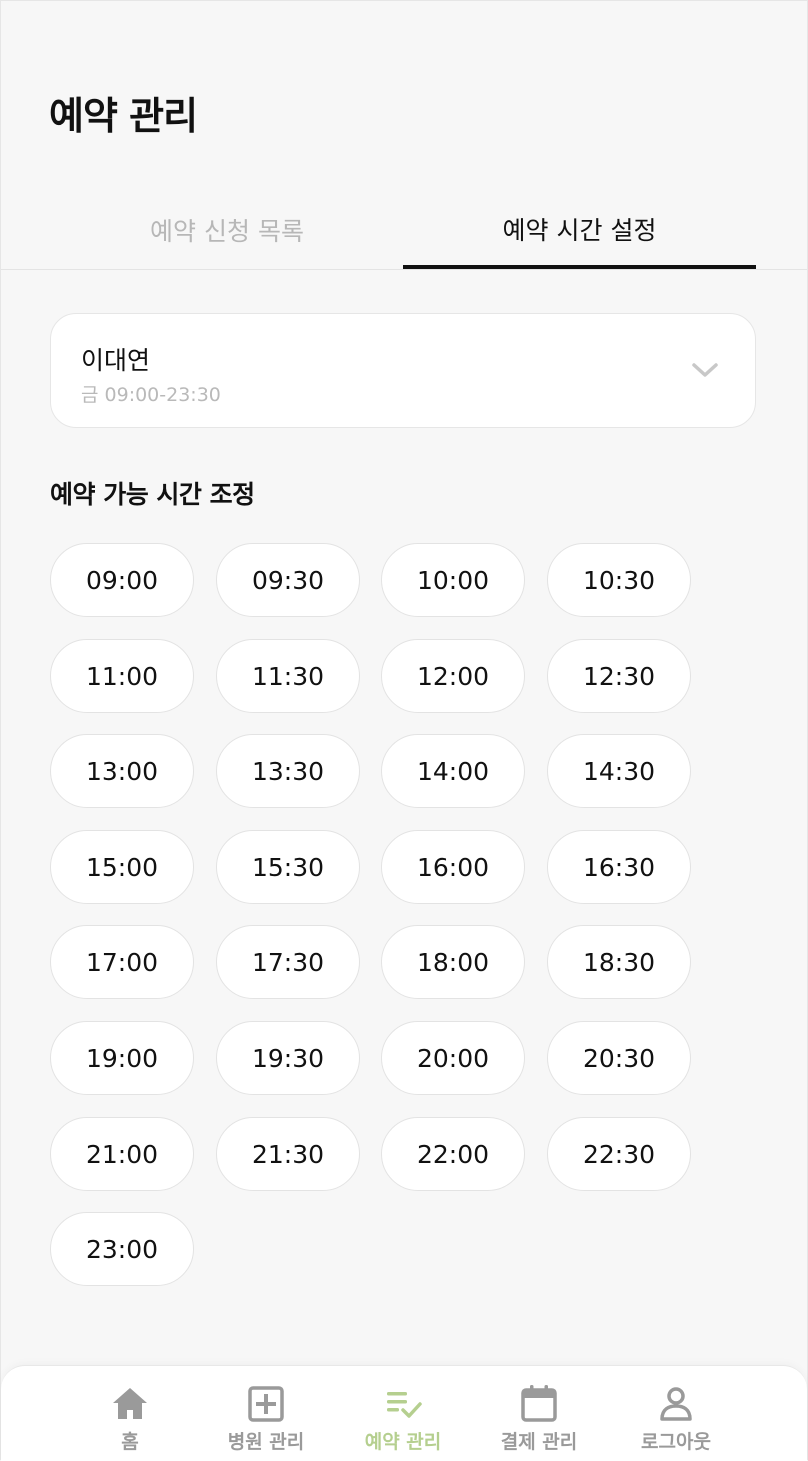  Describe the element at coordinates (453, 962) in the screenshot. I see `time-slot-button: 18:00` at that location.